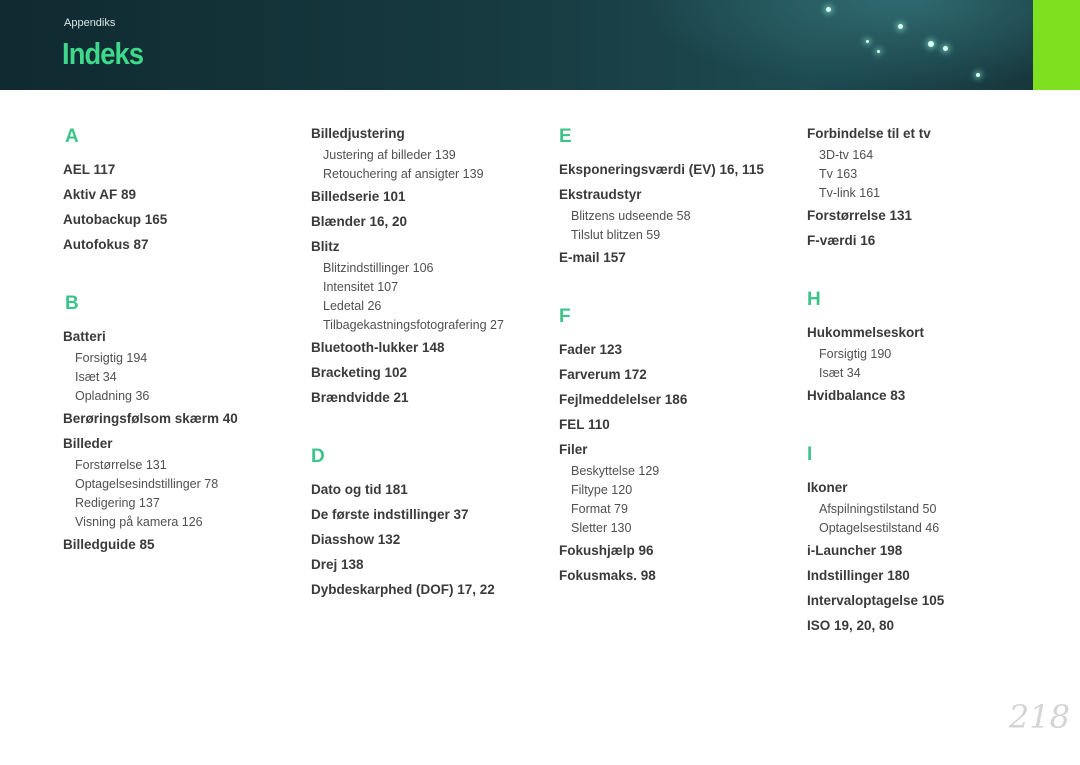 This screenshot has width=1080, height=765. What do you see at coordinates (565, 136) in the screenshot?
I see `letter-heading-e: E` at bounding box center [565, 136].